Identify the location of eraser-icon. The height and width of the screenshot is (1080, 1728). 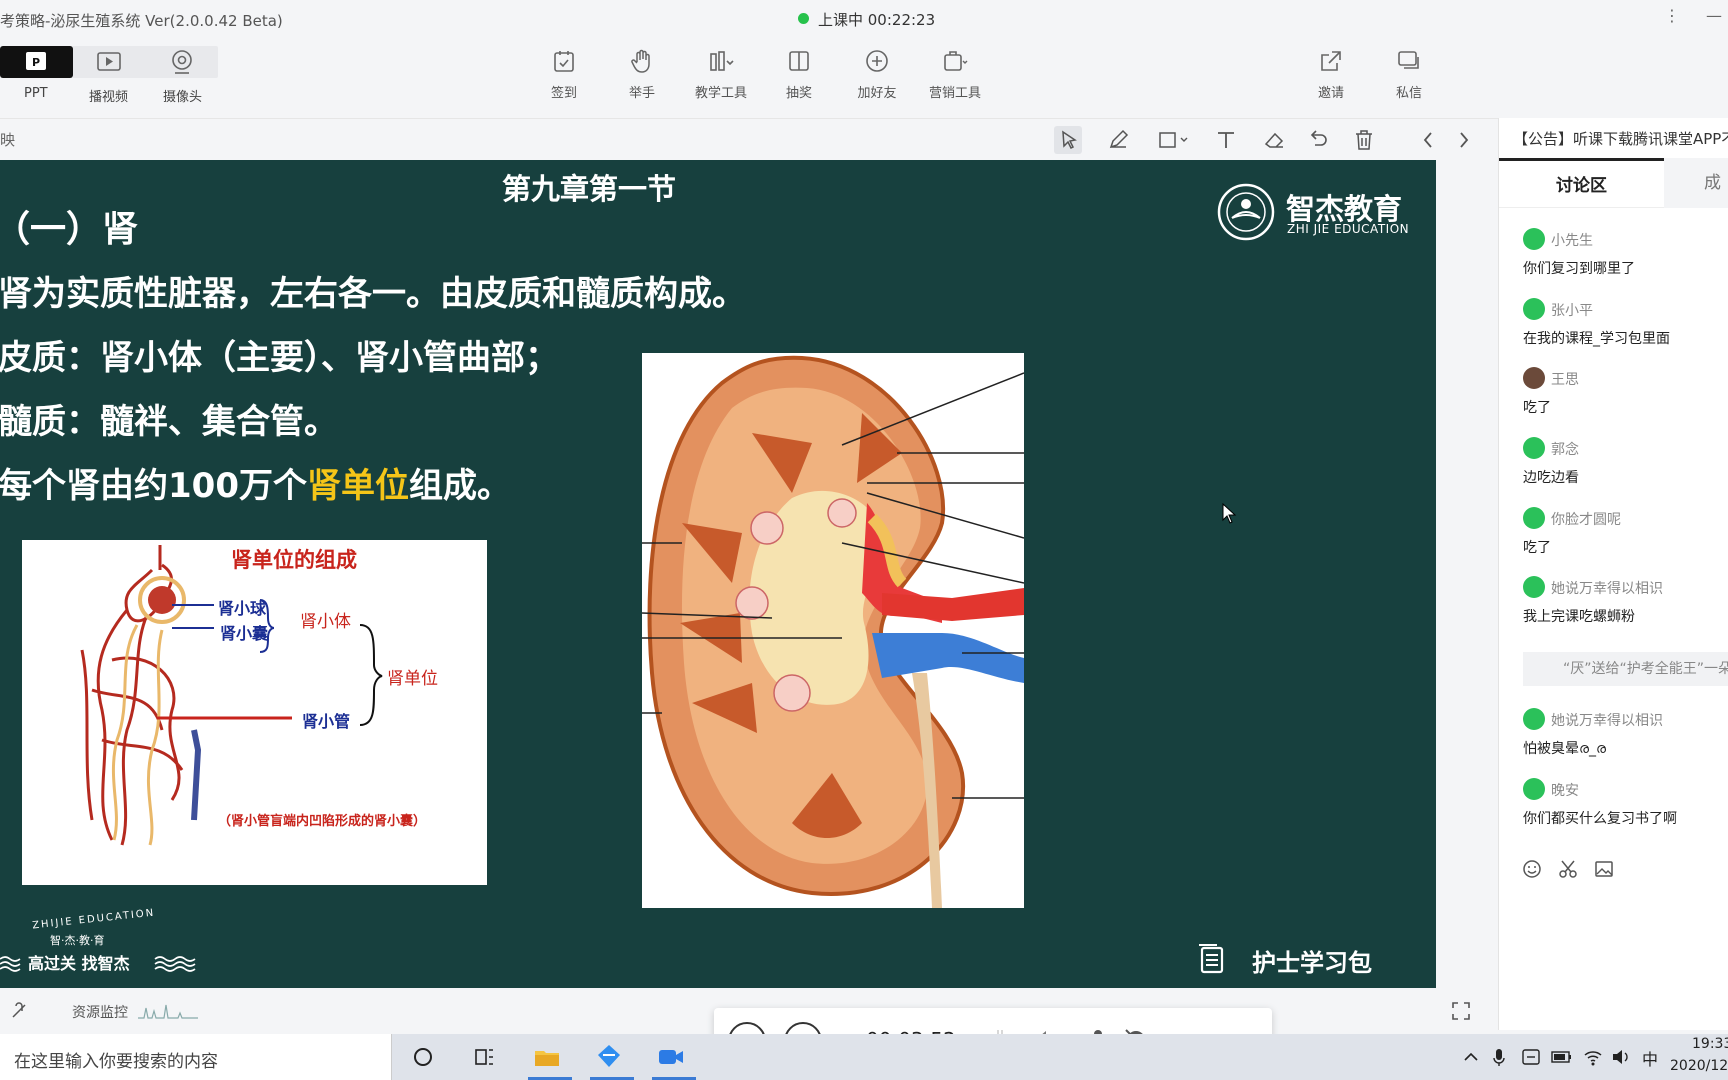
(1274, 140).